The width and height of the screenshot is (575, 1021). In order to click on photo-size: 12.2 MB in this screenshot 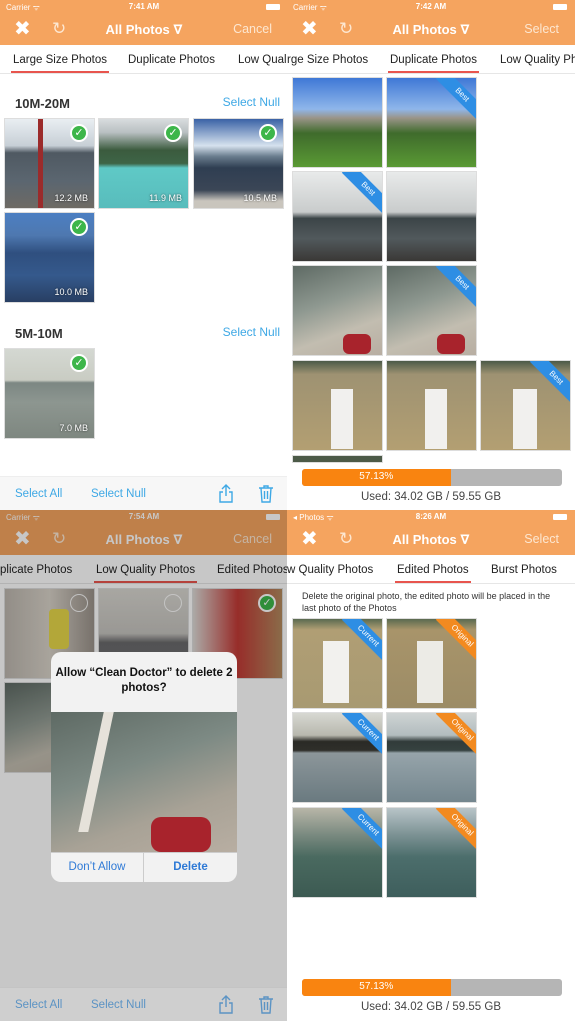, I will do `click(71, 198)`.